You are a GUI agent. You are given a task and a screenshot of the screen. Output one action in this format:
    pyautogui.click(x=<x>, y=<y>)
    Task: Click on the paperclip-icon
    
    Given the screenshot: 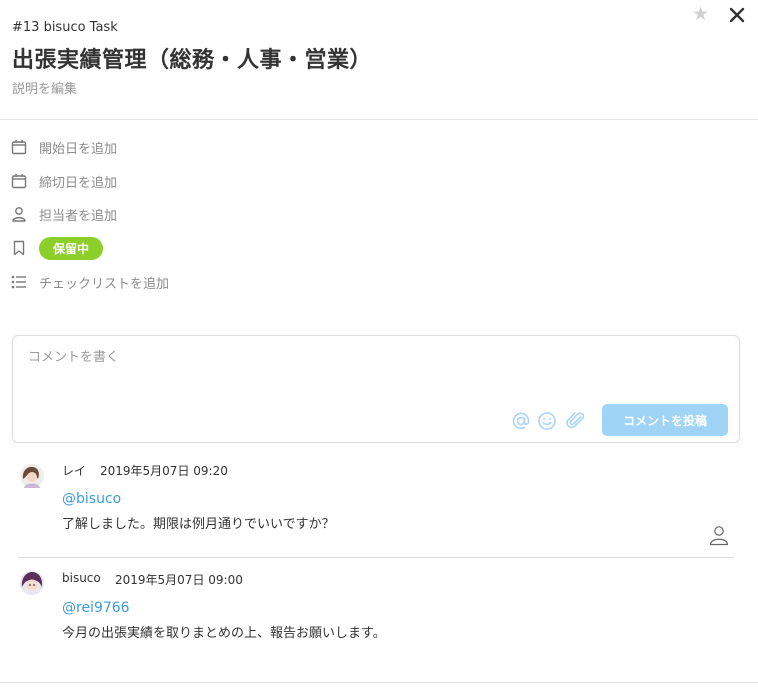 What is the action you would take?
    pyautogui.click(x=576, y=421)
    